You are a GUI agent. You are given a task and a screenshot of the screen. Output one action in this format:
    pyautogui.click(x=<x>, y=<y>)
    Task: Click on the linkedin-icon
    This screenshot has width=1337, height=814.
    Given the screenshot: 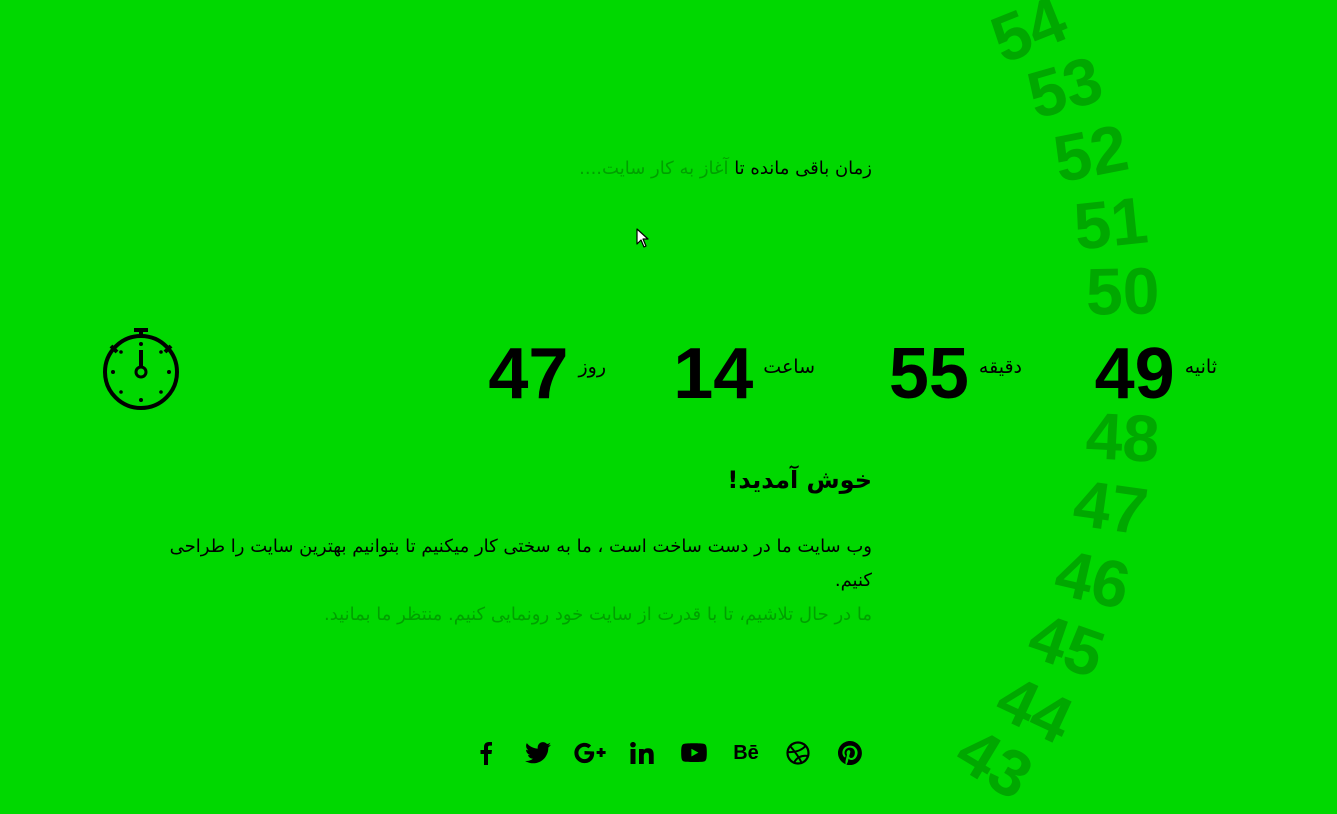 What is the action you would take?
    pyautogui.click(x=642, y=753)
    